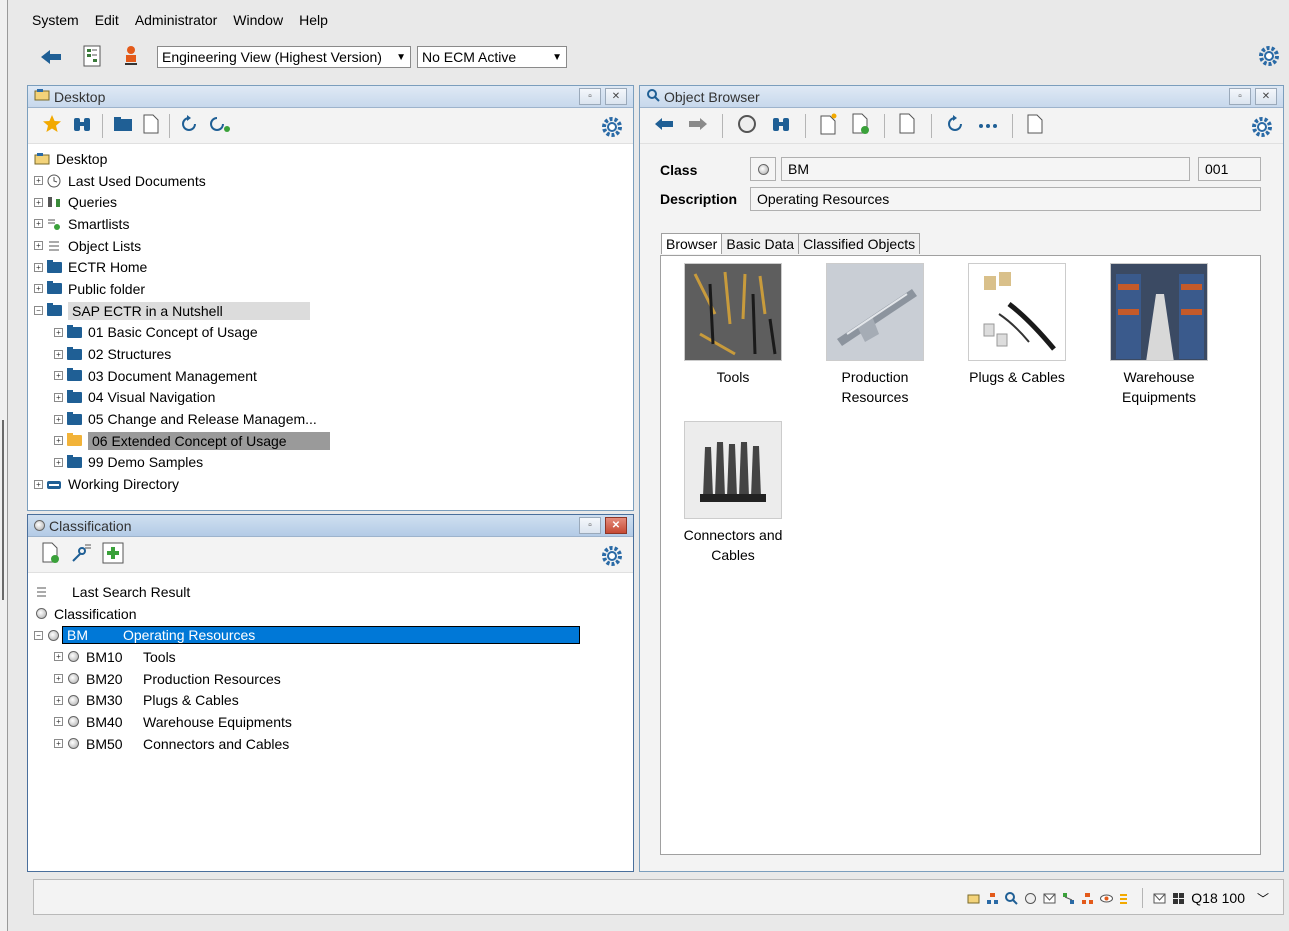 The image size is (1289, 931). What do you see at coordinates (113, 554) in the screenshot?
I see `add-node-icon` at bounding box center [113, 554].